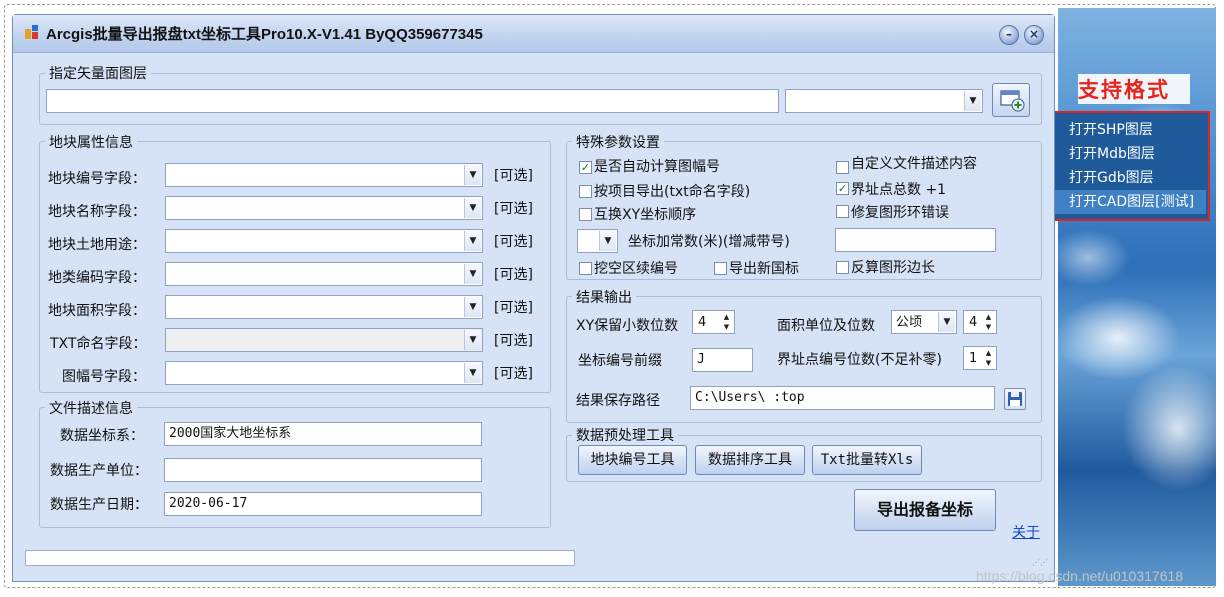 The height and width of the screenshot is (597, 1224). I want to click on vector-layer-group-title: 指定矢量面图层, so click(98, 73).